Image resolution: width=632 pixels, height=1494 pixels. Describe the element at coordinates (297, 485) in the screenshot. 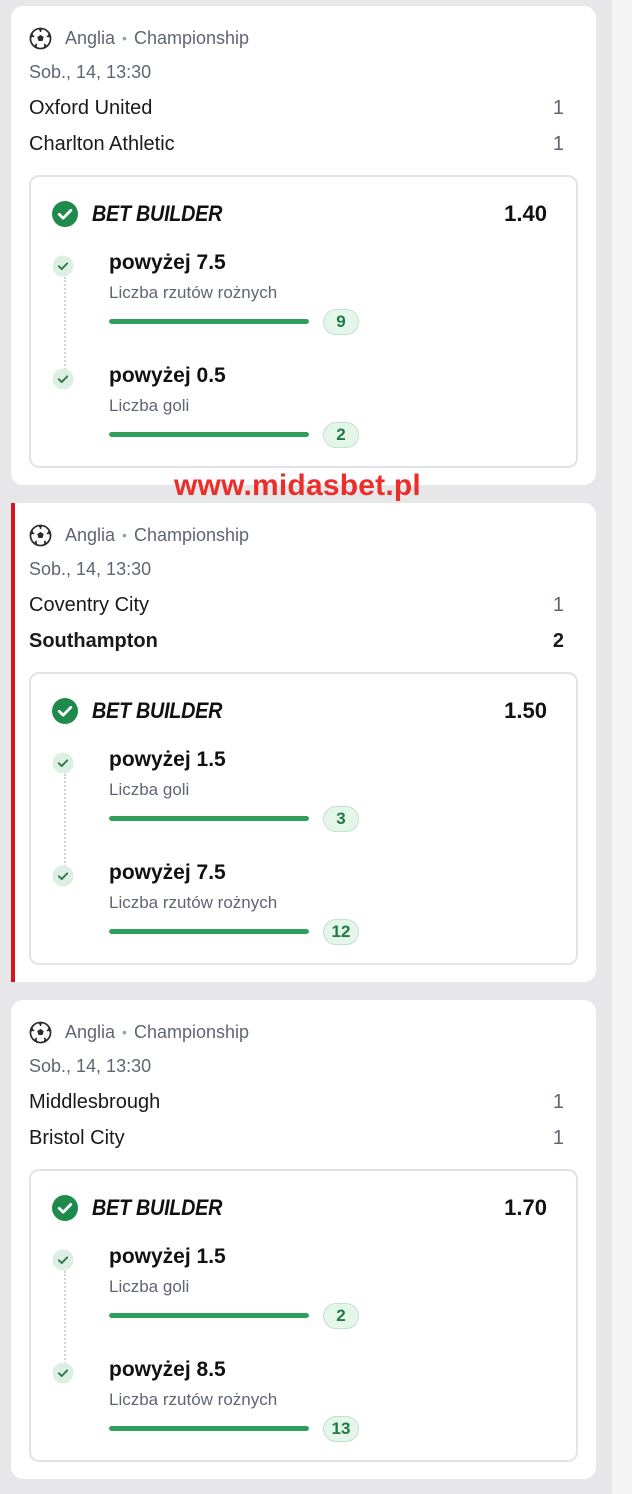

I see `watermark: www.midasbet.pl` at that location.